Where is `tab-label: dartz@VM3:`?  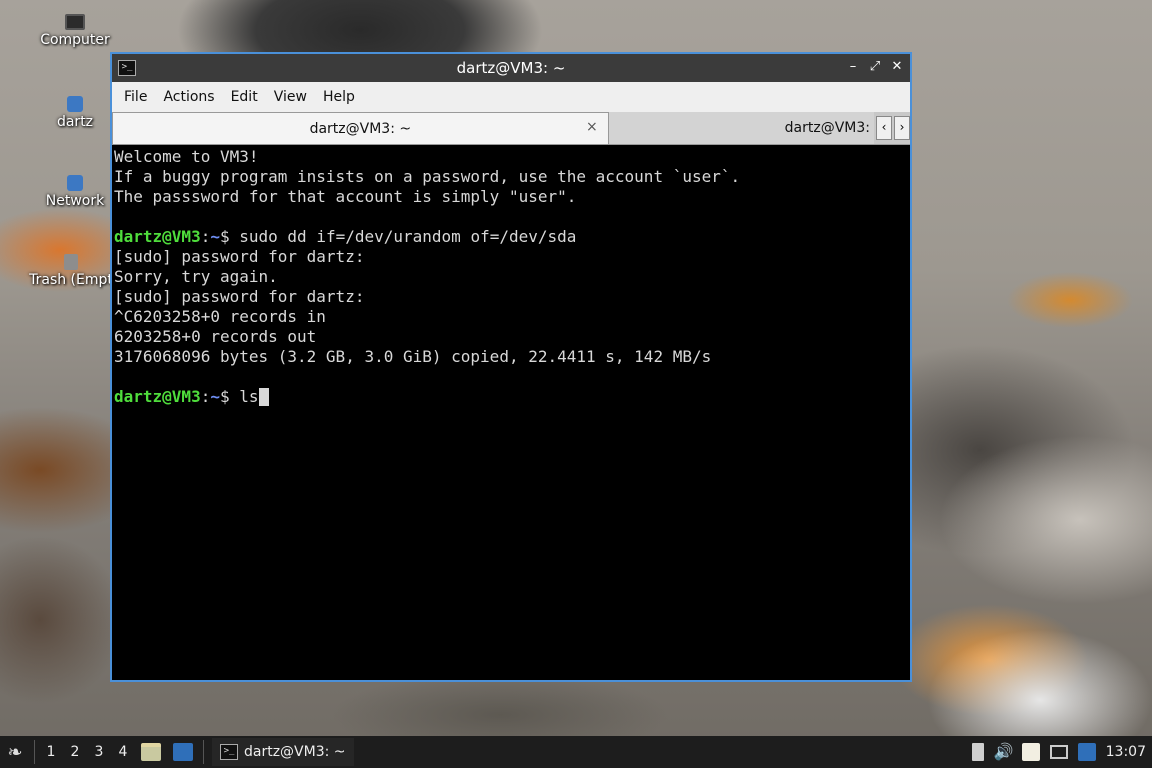 tab-label: dartz@VM3: is located at coordinates (827, 128).